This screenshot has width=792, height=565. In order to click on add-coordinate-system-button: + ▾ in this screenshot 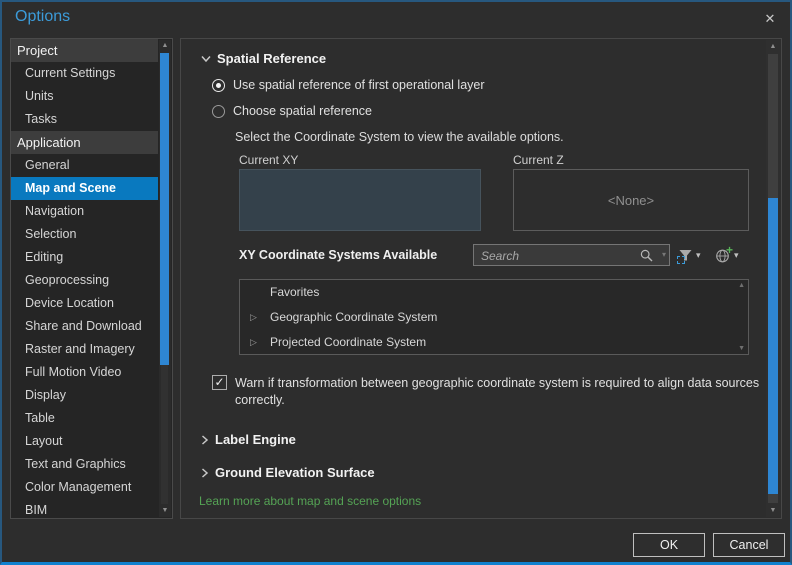, I will do `click(727, 255)`.